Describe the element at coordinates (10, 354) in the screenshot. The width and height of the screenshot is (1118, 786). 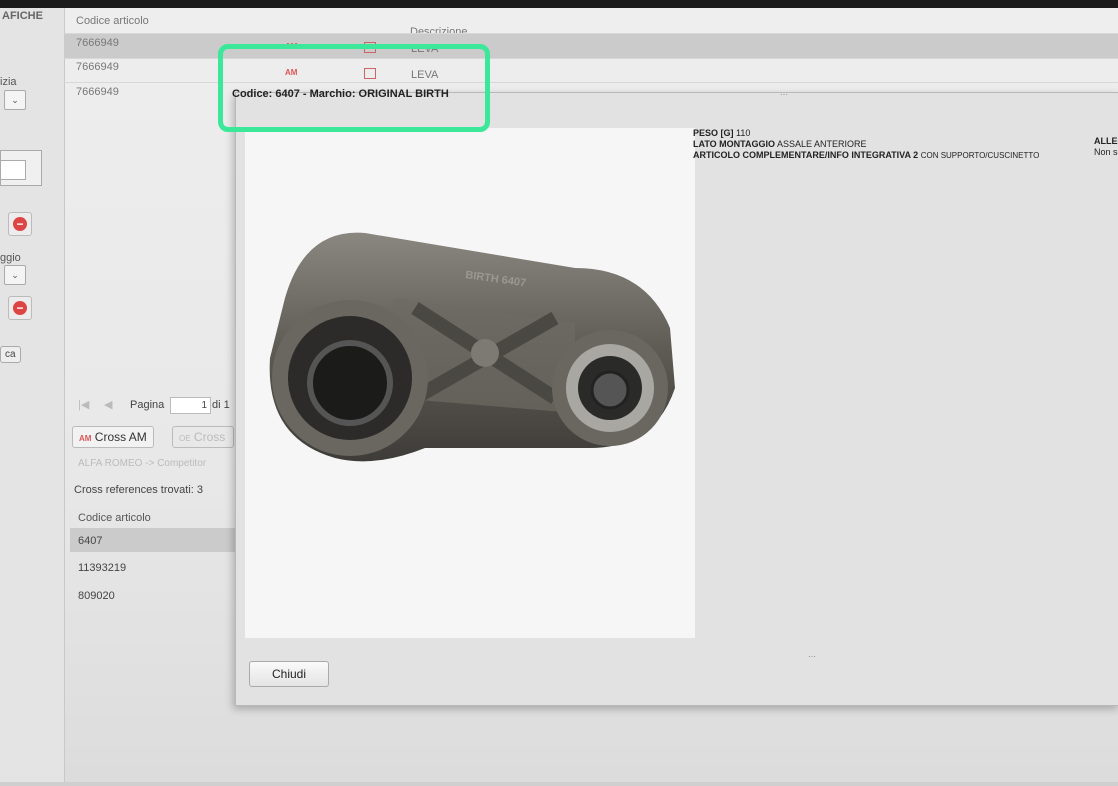
I see `left-panel-button: ca` at that location.